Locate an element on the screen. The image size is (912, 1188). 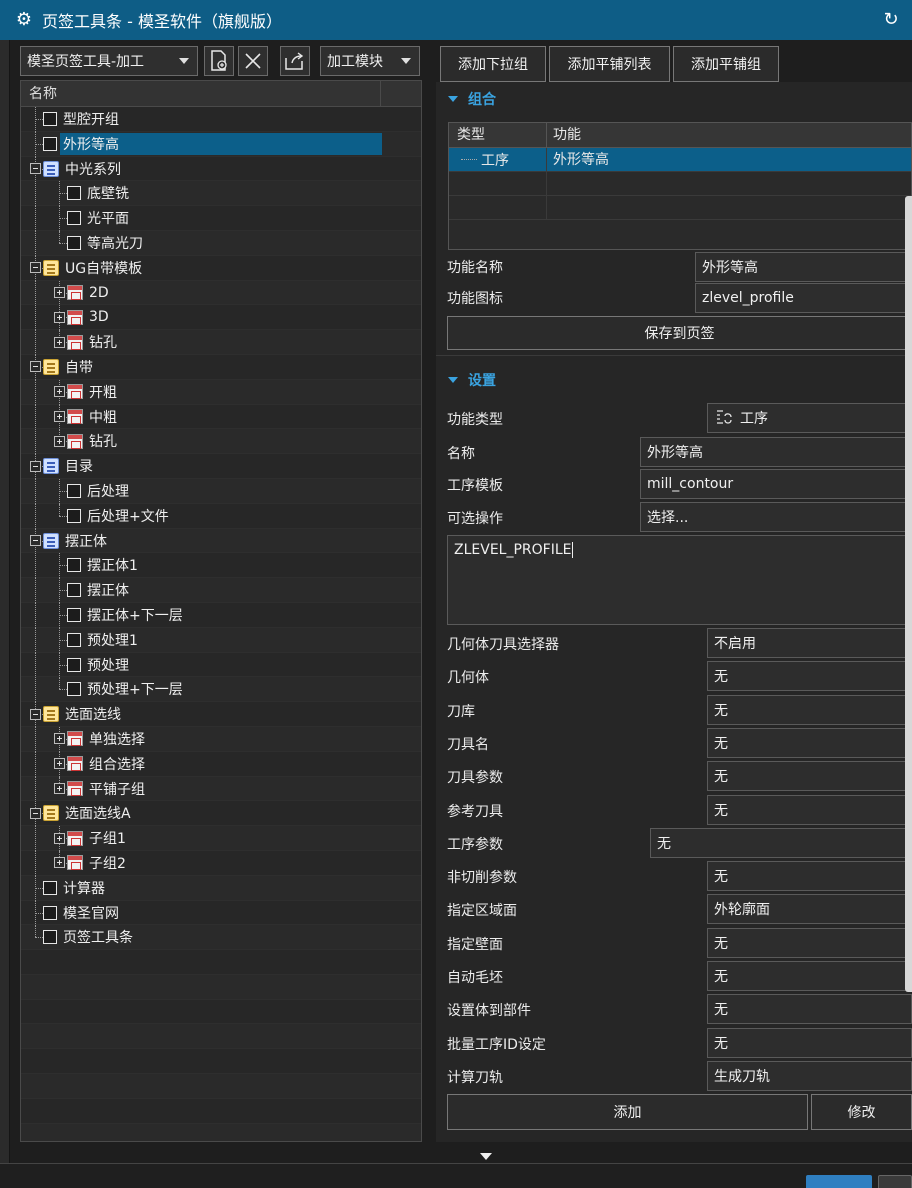
module-dropdown: 加工模块 is located at coordinates (370, 61).